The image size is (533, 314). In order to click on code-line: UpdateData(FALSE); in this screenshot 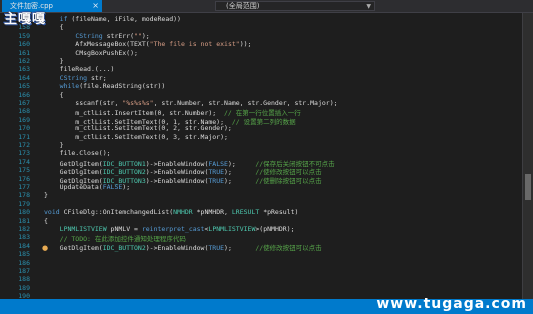, I will do `click(87, 187)`.